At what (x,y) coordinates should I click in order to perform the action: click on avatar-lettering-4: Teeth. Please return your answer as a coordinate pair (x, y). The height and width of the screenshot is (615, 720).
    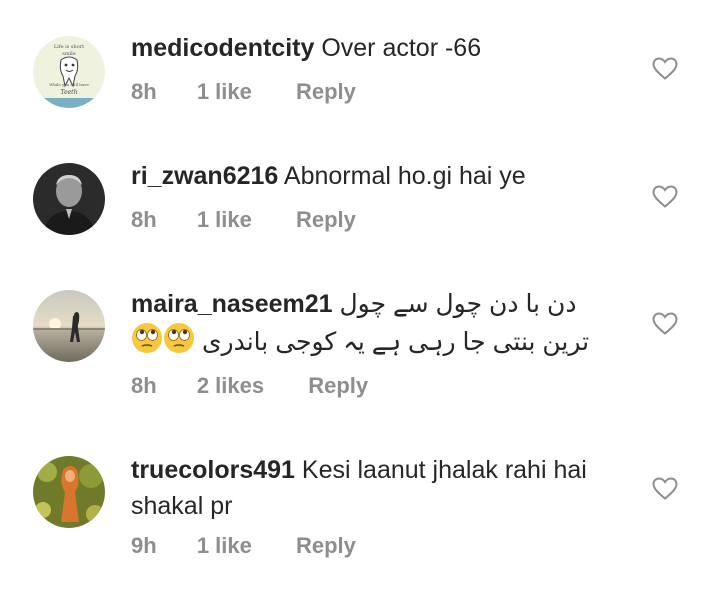
    Looking at the image, I should click on (69, 92).